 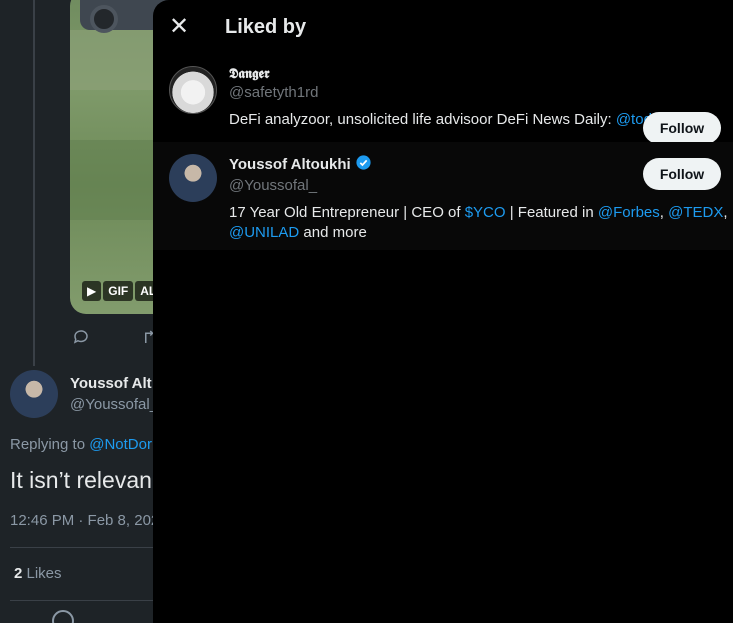 What do you see at coordinates (485, 212) in the screenshot?
I see `bio-cashtag-link: $YCO` at bounding box center [485, 212].